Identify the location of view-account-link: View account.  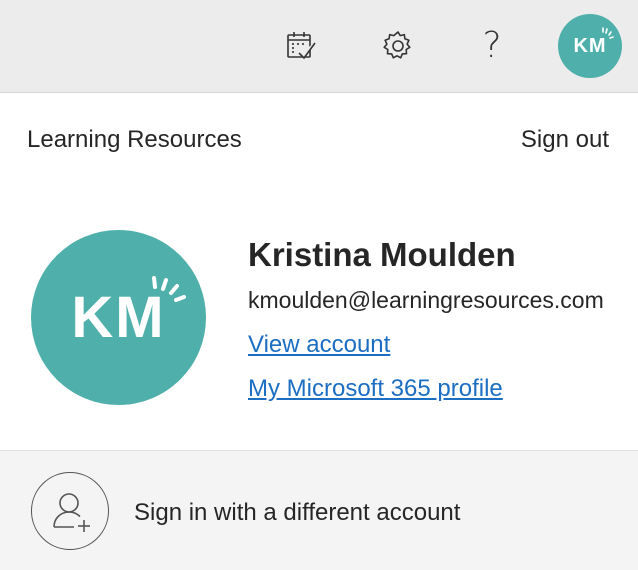
(319, 345).